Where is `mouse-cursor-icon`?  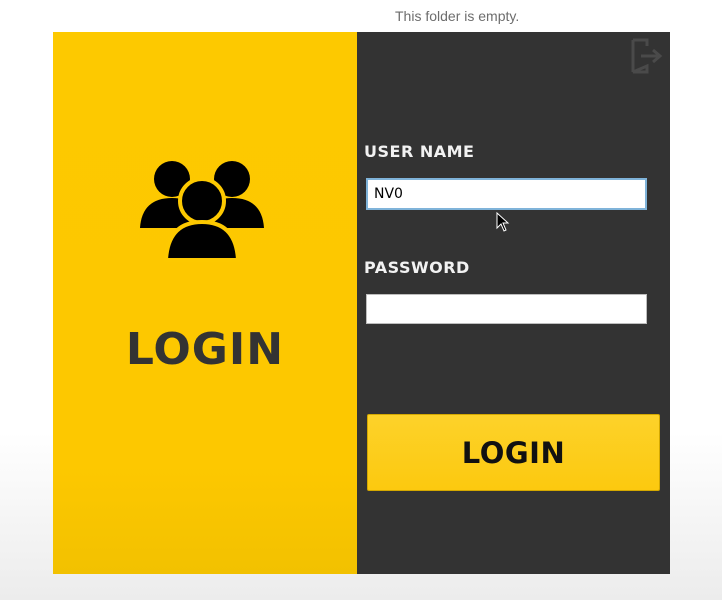 mouse-cursor-icon is located at coordinates (503, 222).